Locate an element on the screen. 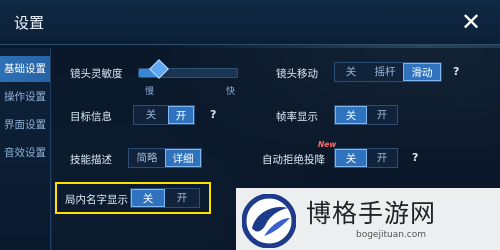 This screenshot has width=500, height=250. in-game-name-option-on: 开 is located at coordinates (182, 198).